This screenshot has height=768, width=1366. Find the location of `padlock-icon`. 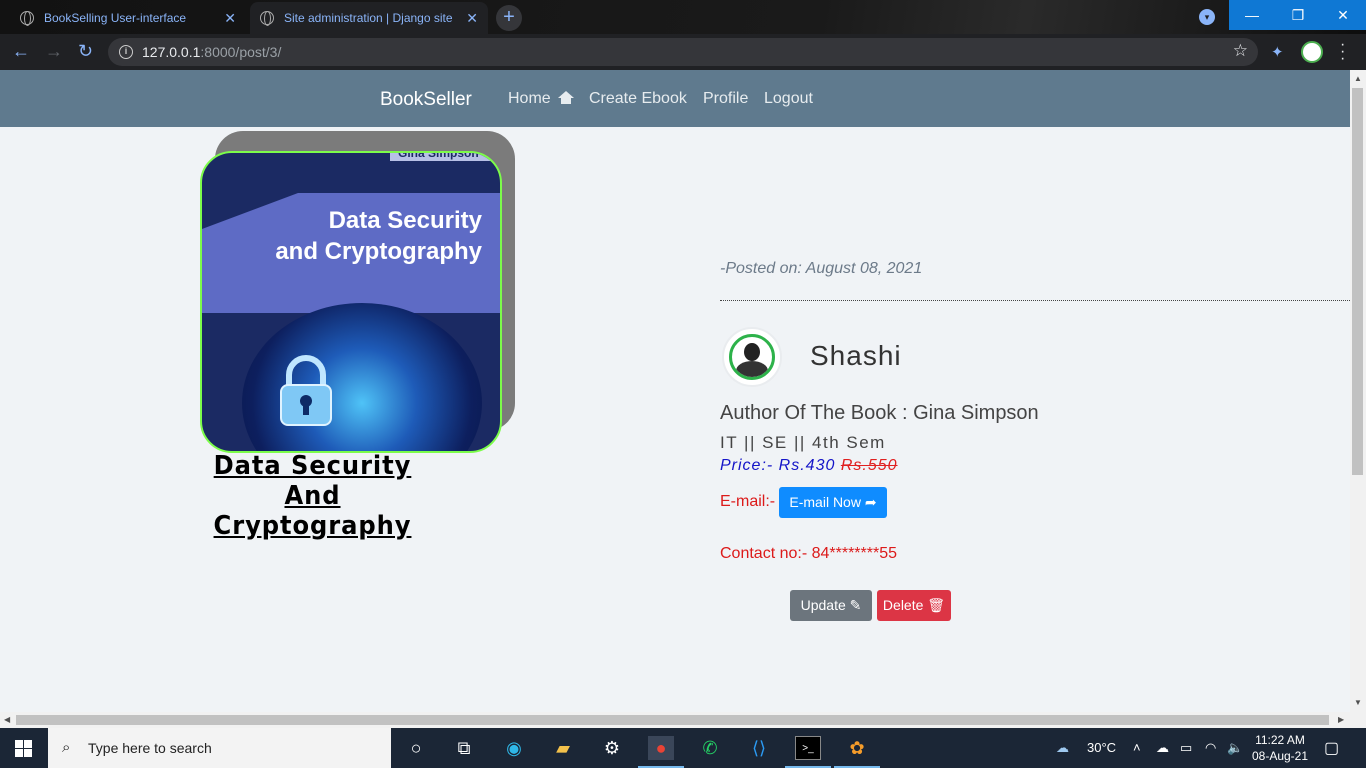

padlock-icon is located at coordinates (306, 390).